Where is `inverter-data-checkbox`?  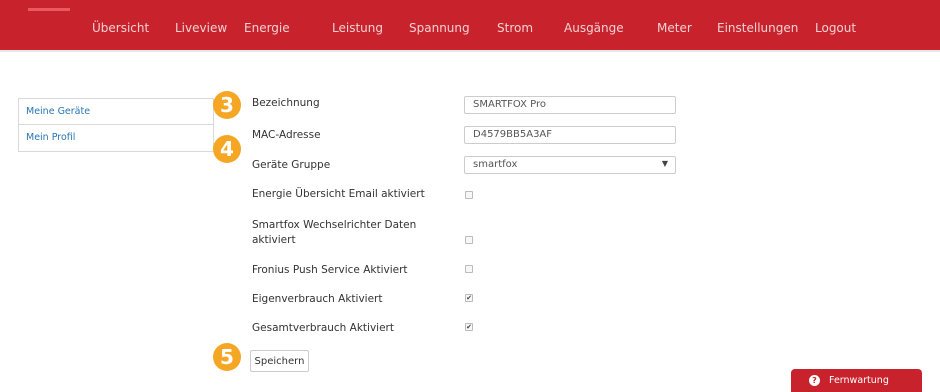
inverter-data-checkbox is located at coordinates (469, 240).